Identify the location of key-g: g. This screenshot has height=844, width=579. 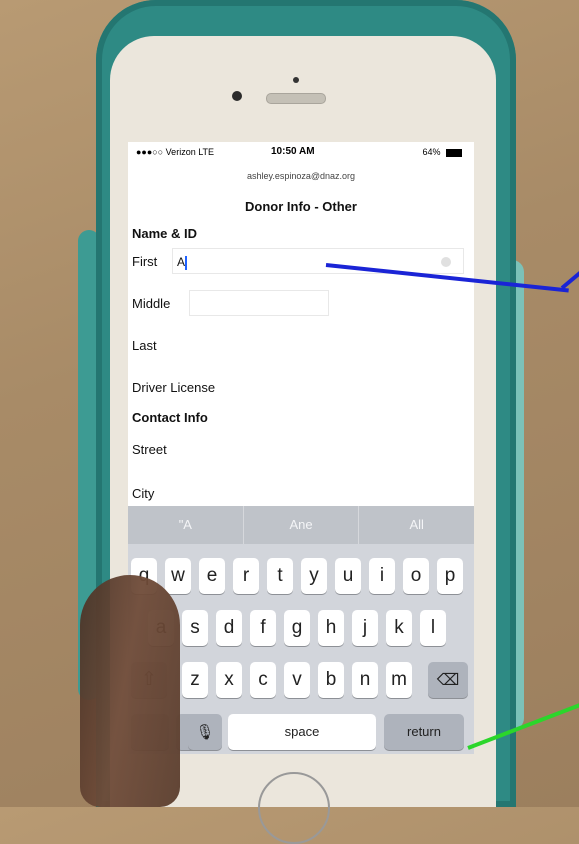
(297, 628).